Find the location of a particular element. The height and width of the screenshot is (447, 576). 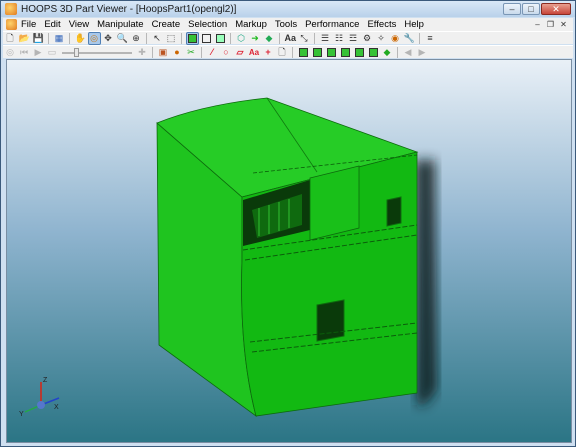

animation-slider is located at coordinates (97, 52).